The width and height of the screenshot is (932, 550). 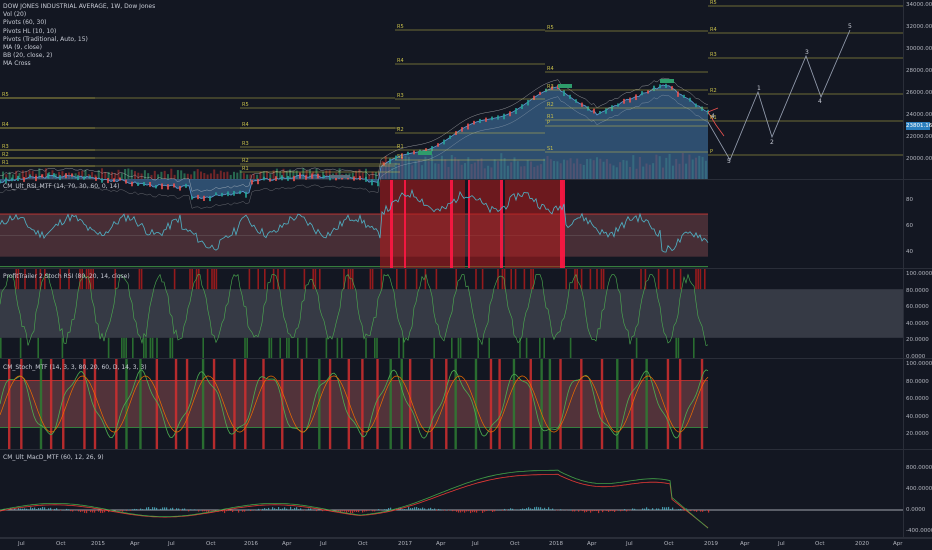 I want to click on indicator-bb: BB (20, close, 2), so click(x=79, y=56).